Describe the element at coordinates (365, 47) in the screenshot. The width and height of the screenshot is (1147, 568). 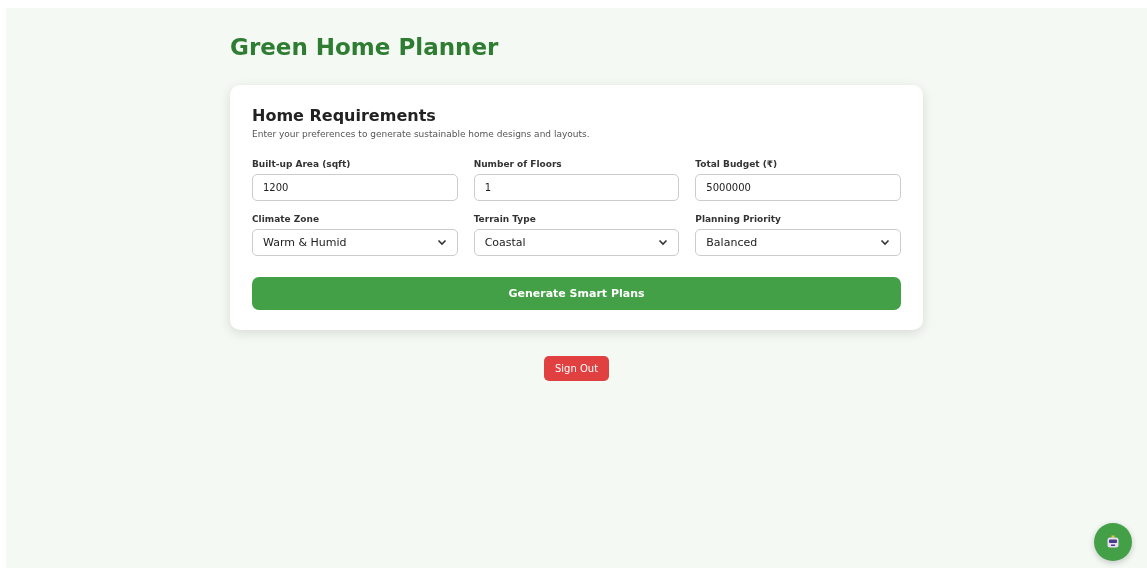
I see `page-title: Green Home Planner` at that location.